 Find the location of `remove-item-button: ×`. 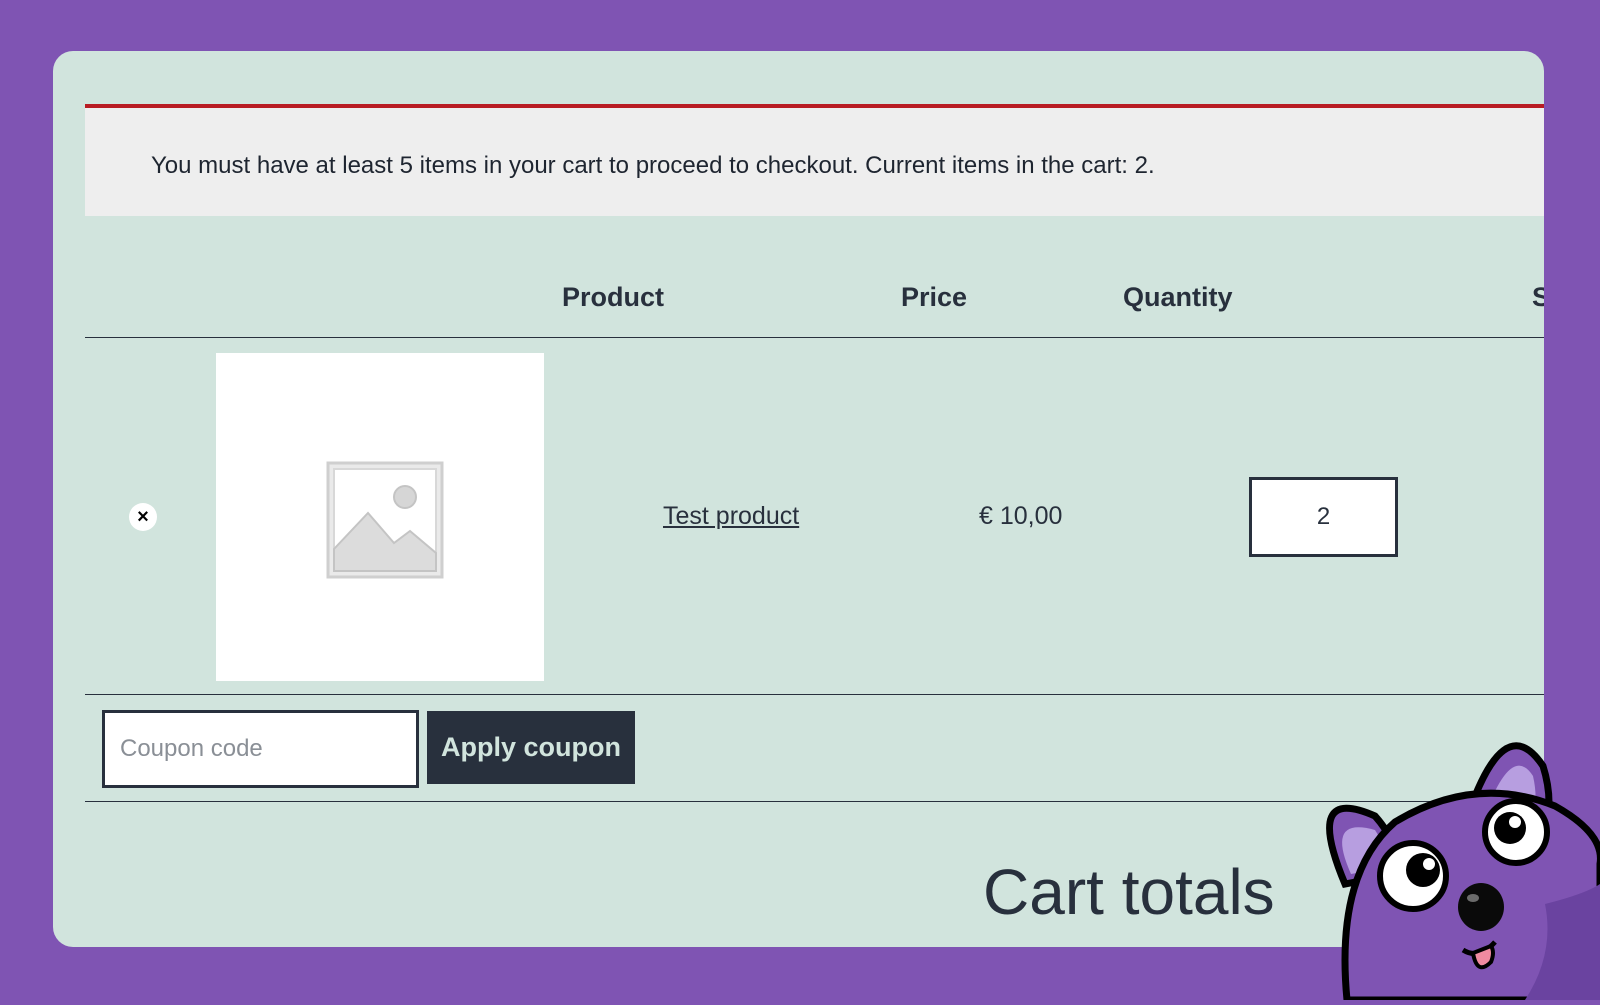

remove-item-button: × is located at coordinates (143, 517).